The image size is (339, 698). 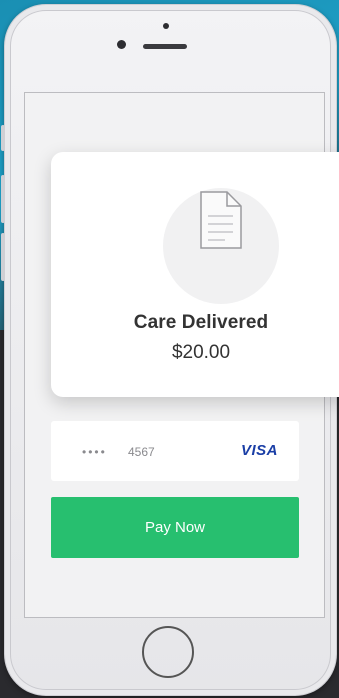 I want to click on pay-now-button: Pay Now, so click(x=175, y=527).